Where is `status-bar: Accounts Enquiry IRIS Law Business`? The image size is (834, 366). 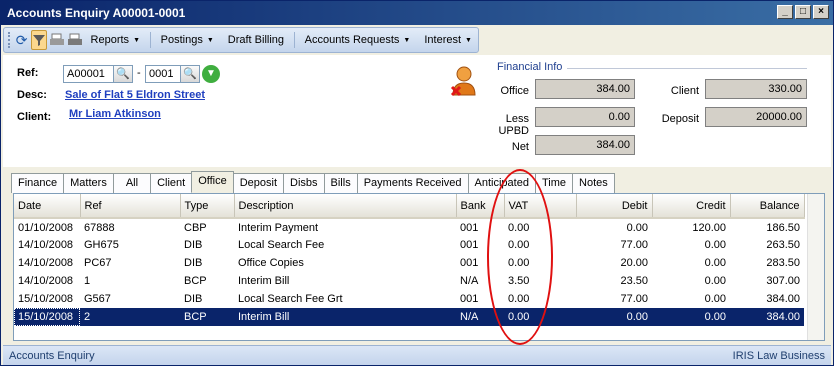
status-bar: Accounts Enquiry IRIS Law Business is located at coordinates (417, 355).